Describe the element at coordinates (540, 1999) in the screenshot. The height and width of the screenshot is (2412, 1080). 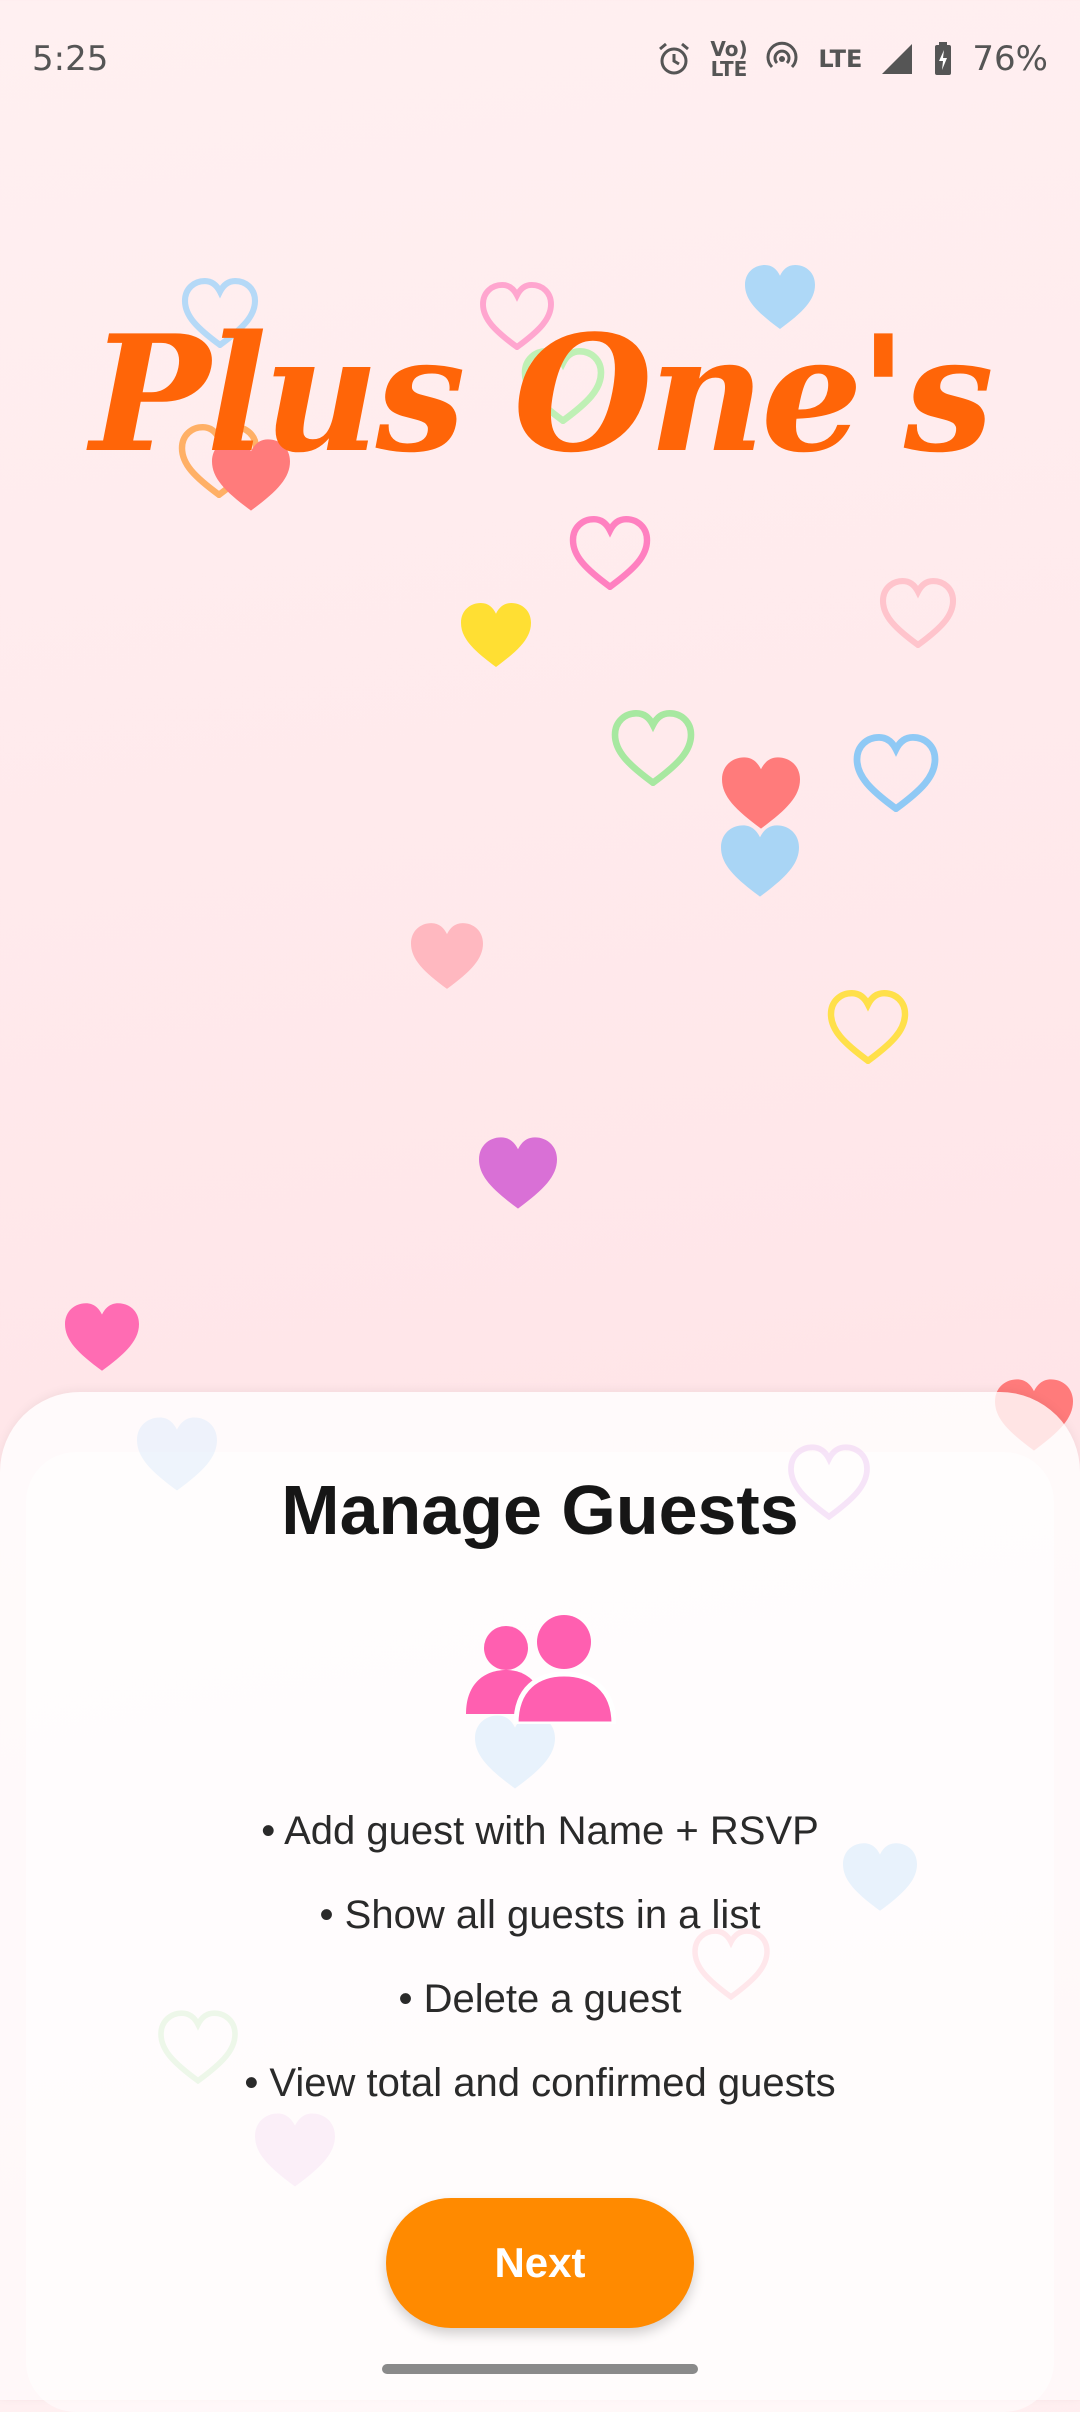
I see `list-item: • Delete a guest` at that location.